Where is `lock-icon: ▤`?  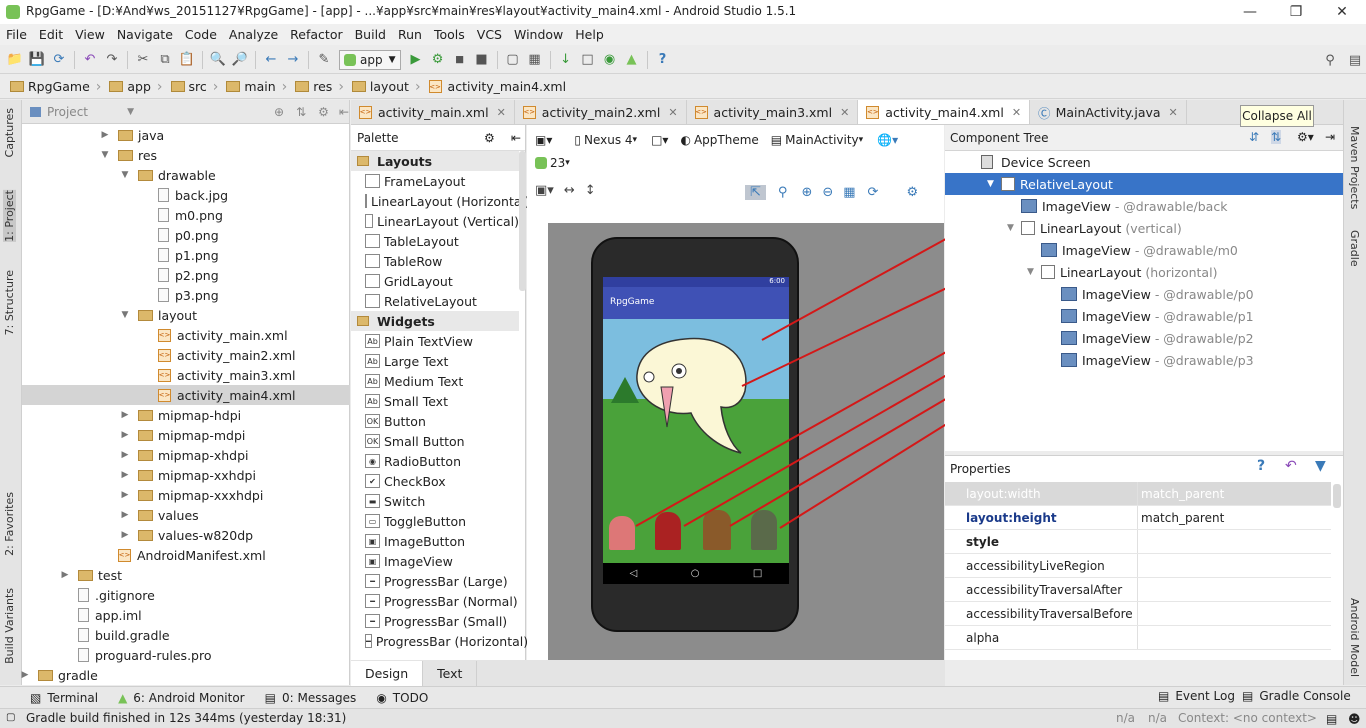 lock-icon: ▤ is located at coordinates (1331, 719).